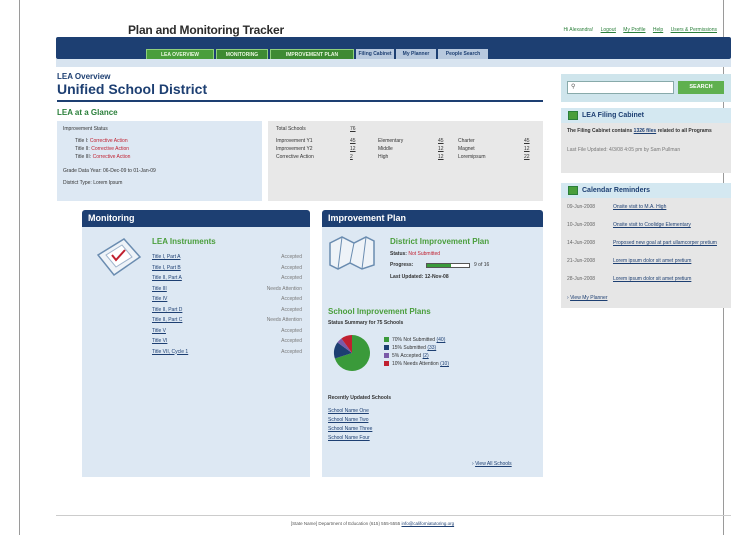 This screenshot has height=535, width=752. Describe the element at coordinates (393, 515) in the screenshot. I see `footer-rule` at that location.